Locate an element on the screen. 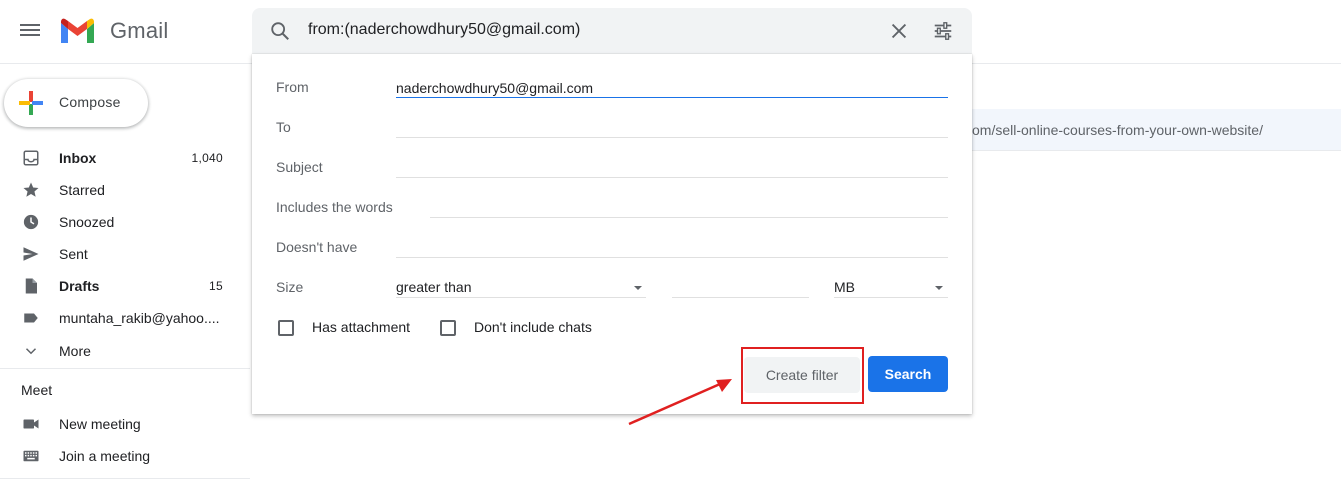  size-label: Size is located at coordinates (290, 287).